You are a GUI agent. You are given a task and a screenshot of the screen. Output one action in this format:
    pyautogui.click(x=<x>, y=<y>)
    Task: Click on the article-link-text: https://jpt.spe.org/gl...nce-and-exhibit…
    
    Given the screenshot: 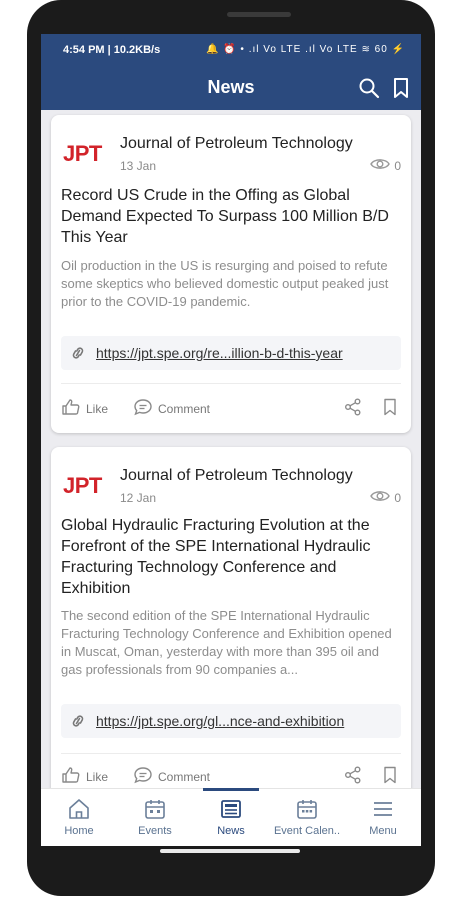 What is the action you would take?
    pyautogui.click(x=220, y=721)
    